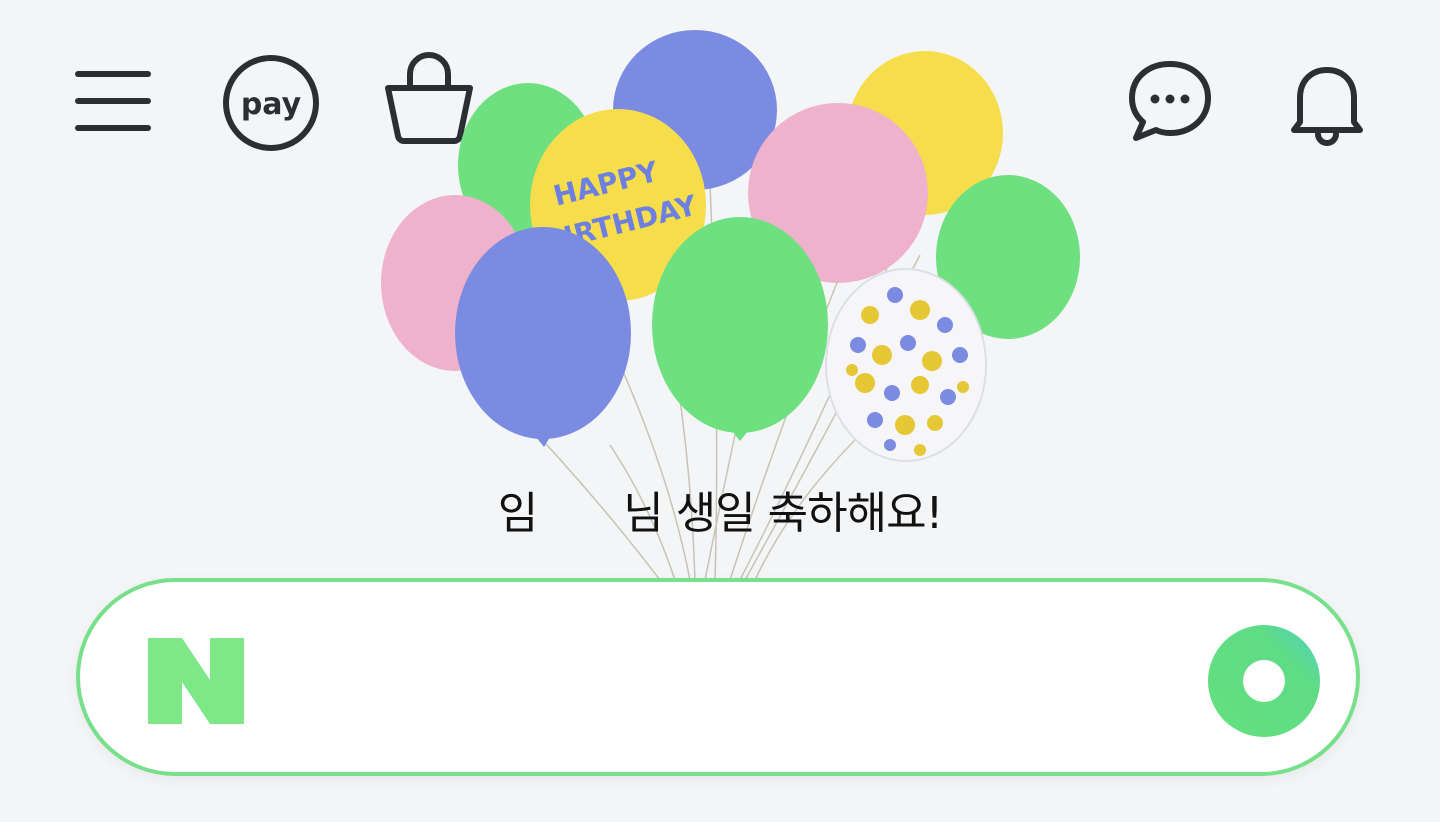  Describe the element at coordinates (517, 513) in the screenshot. I see `greeting-name-prefix: 임` at that location.